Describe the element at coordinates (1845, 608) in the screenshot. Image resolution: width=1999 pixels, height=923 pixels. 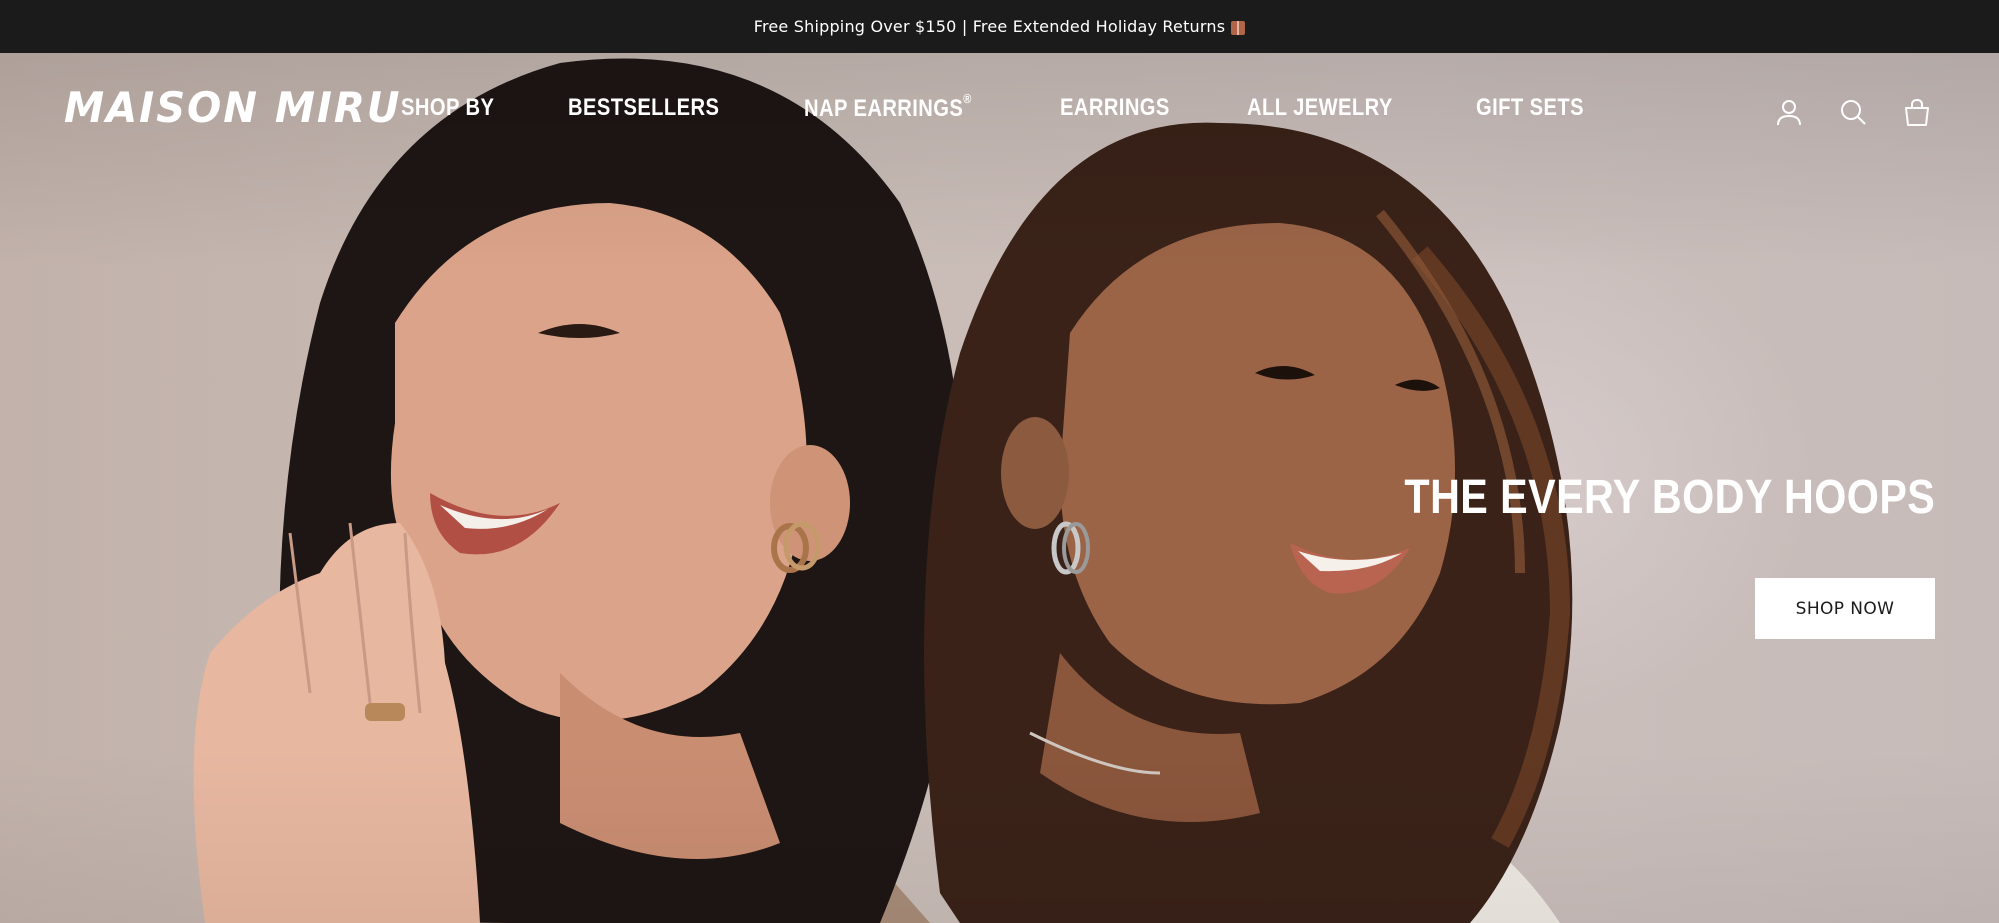
I see `shop-now-button: SHOP NOW` at that location.